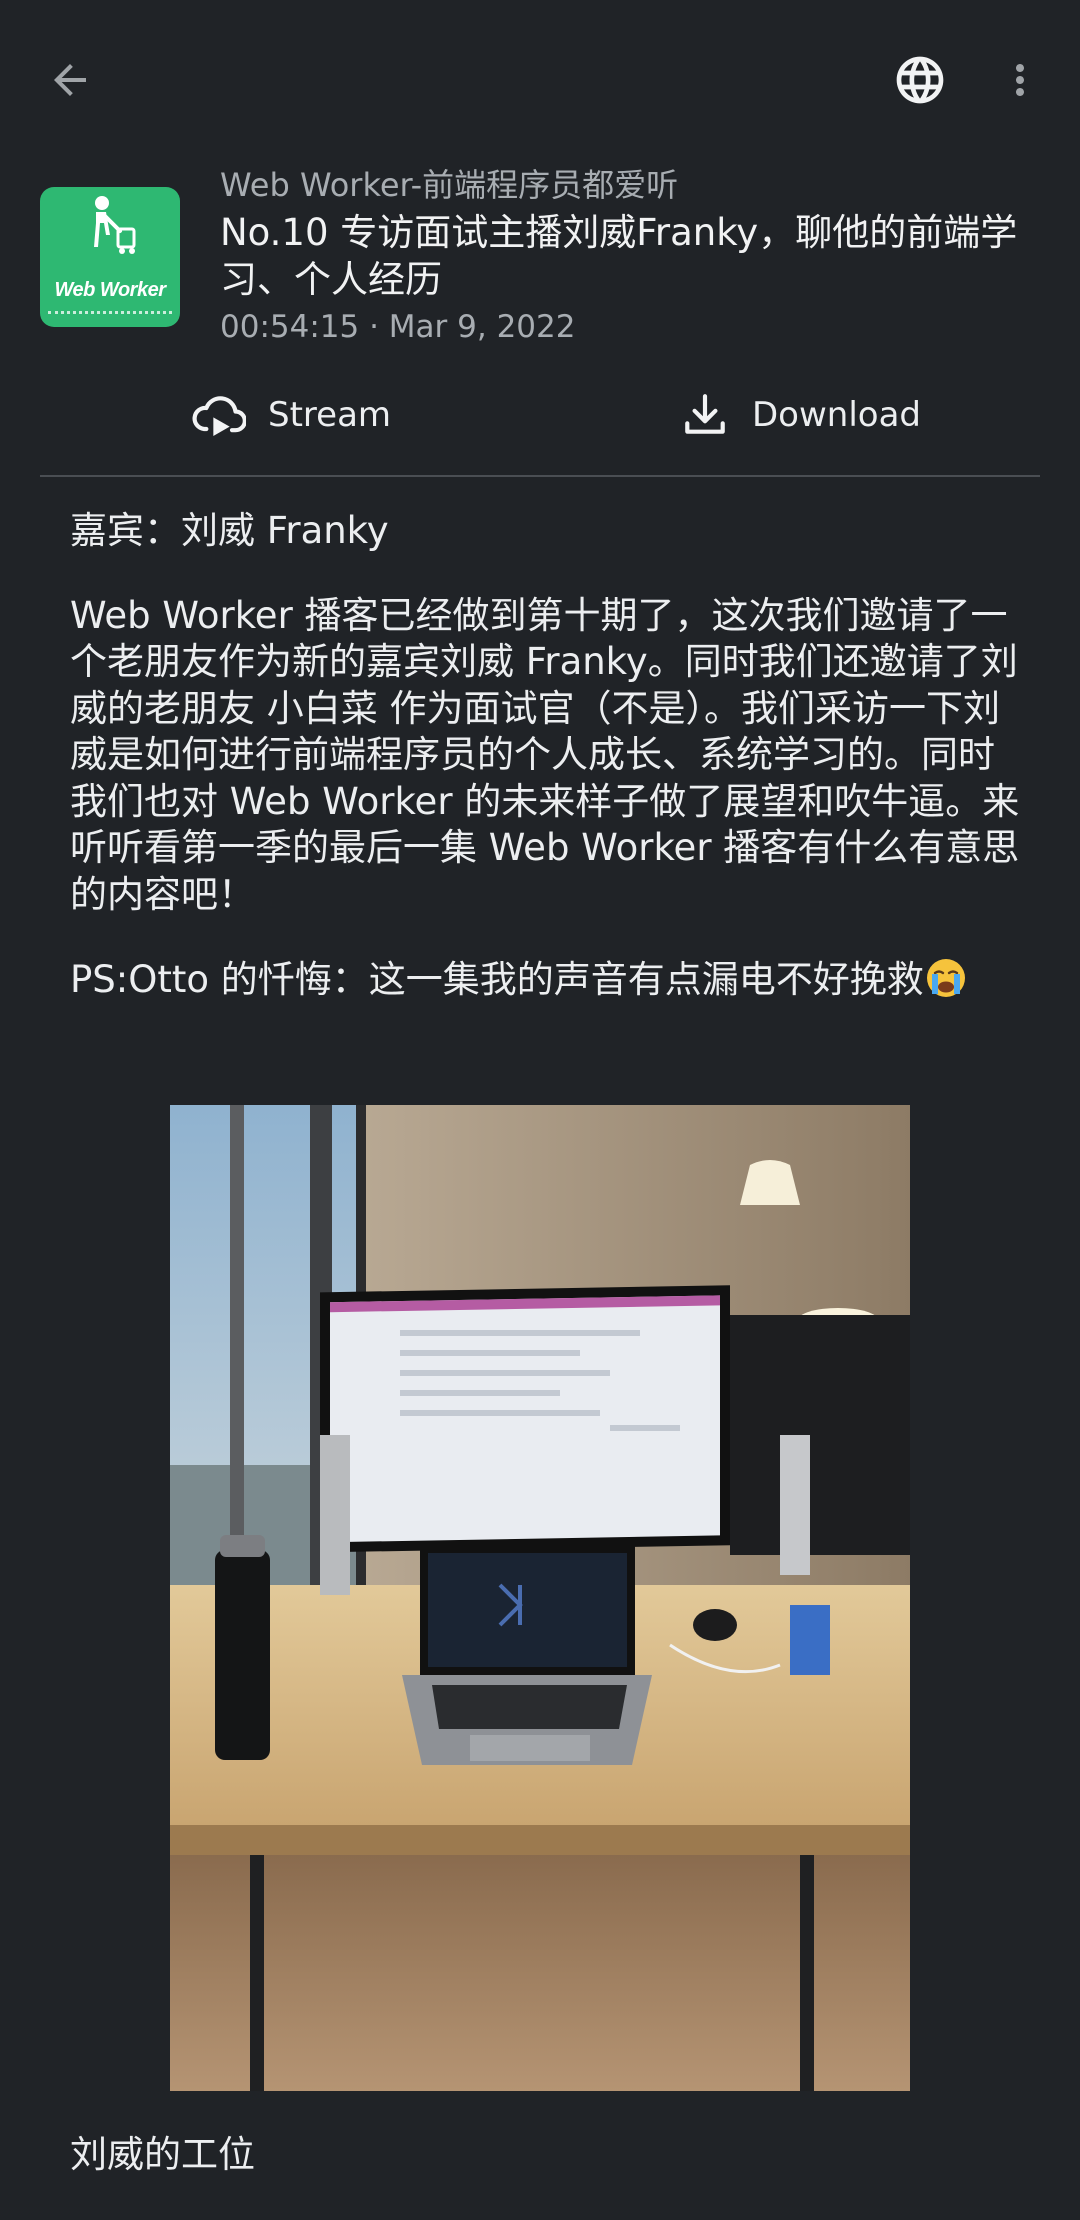 Image resolution: width=1080 pixels, height=2220 pixels. Describe the element at coordinates (540, 476) in the screenshot. I see `divider` at that location.